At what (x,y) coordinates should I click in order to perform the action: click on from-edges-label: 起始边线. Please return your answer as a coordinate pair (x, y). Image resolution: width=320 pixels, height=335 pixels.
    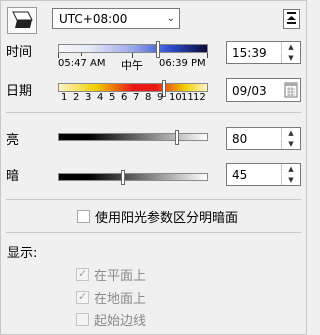
    Looking at the image, I should click on (120, 319).